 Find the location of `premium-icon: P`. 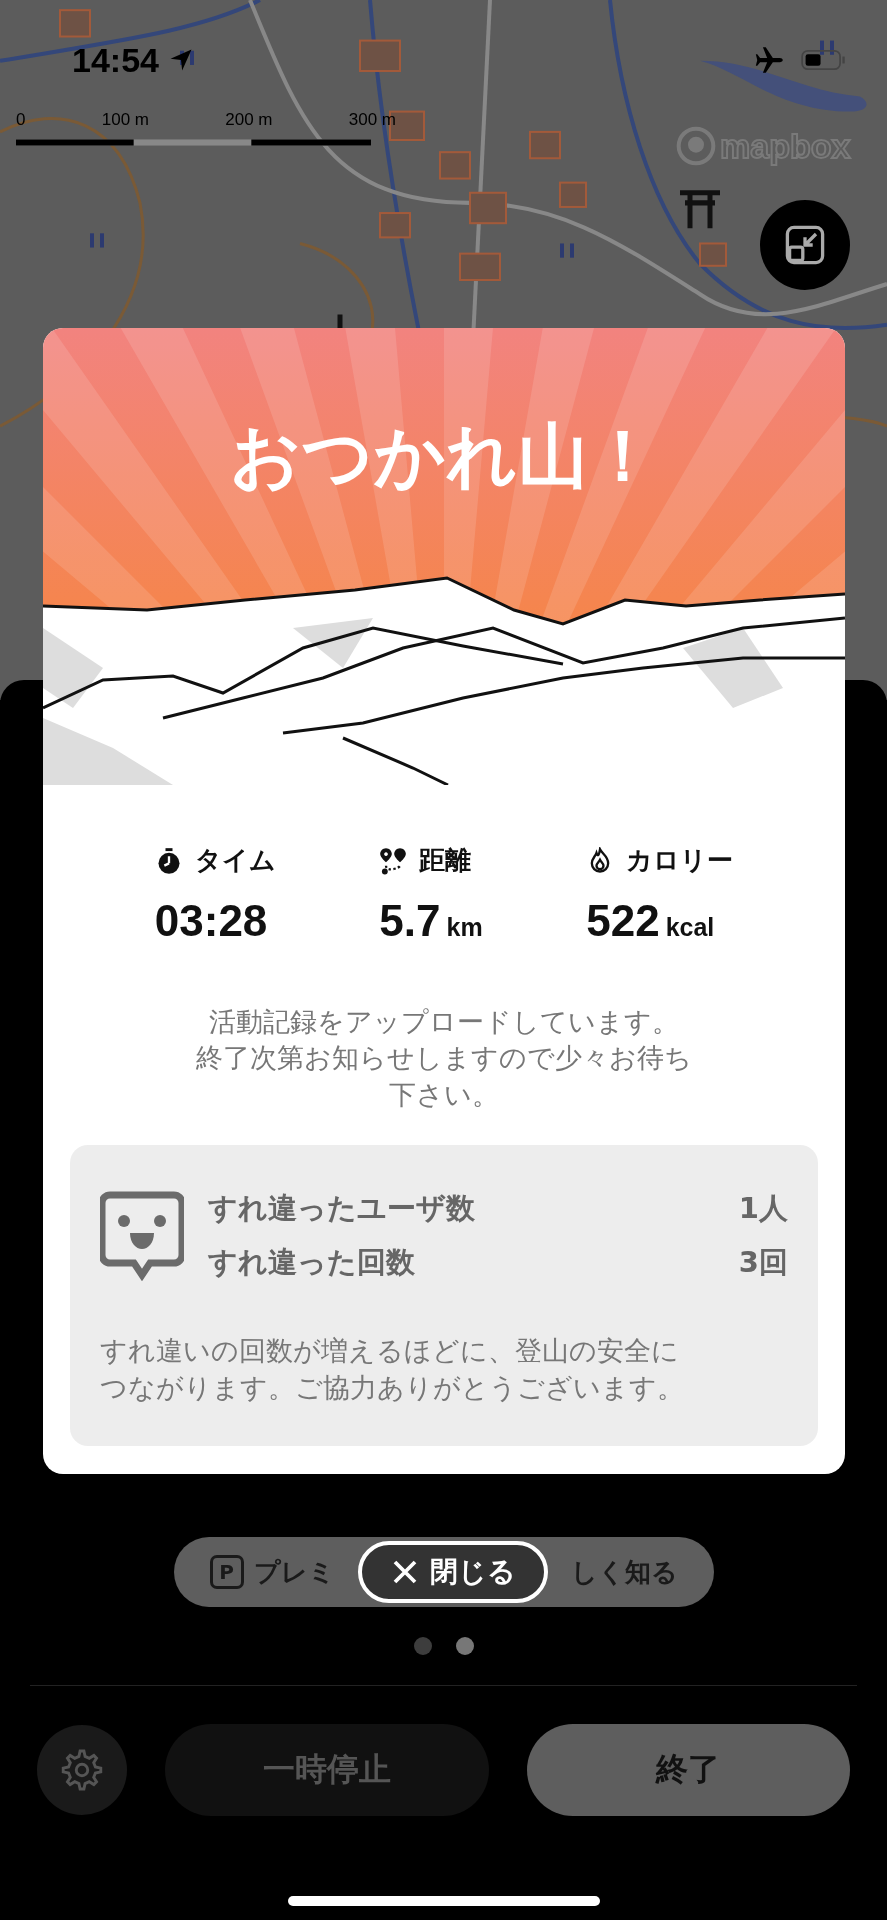

premium-icon: P is located at coordinates (226, 1572).